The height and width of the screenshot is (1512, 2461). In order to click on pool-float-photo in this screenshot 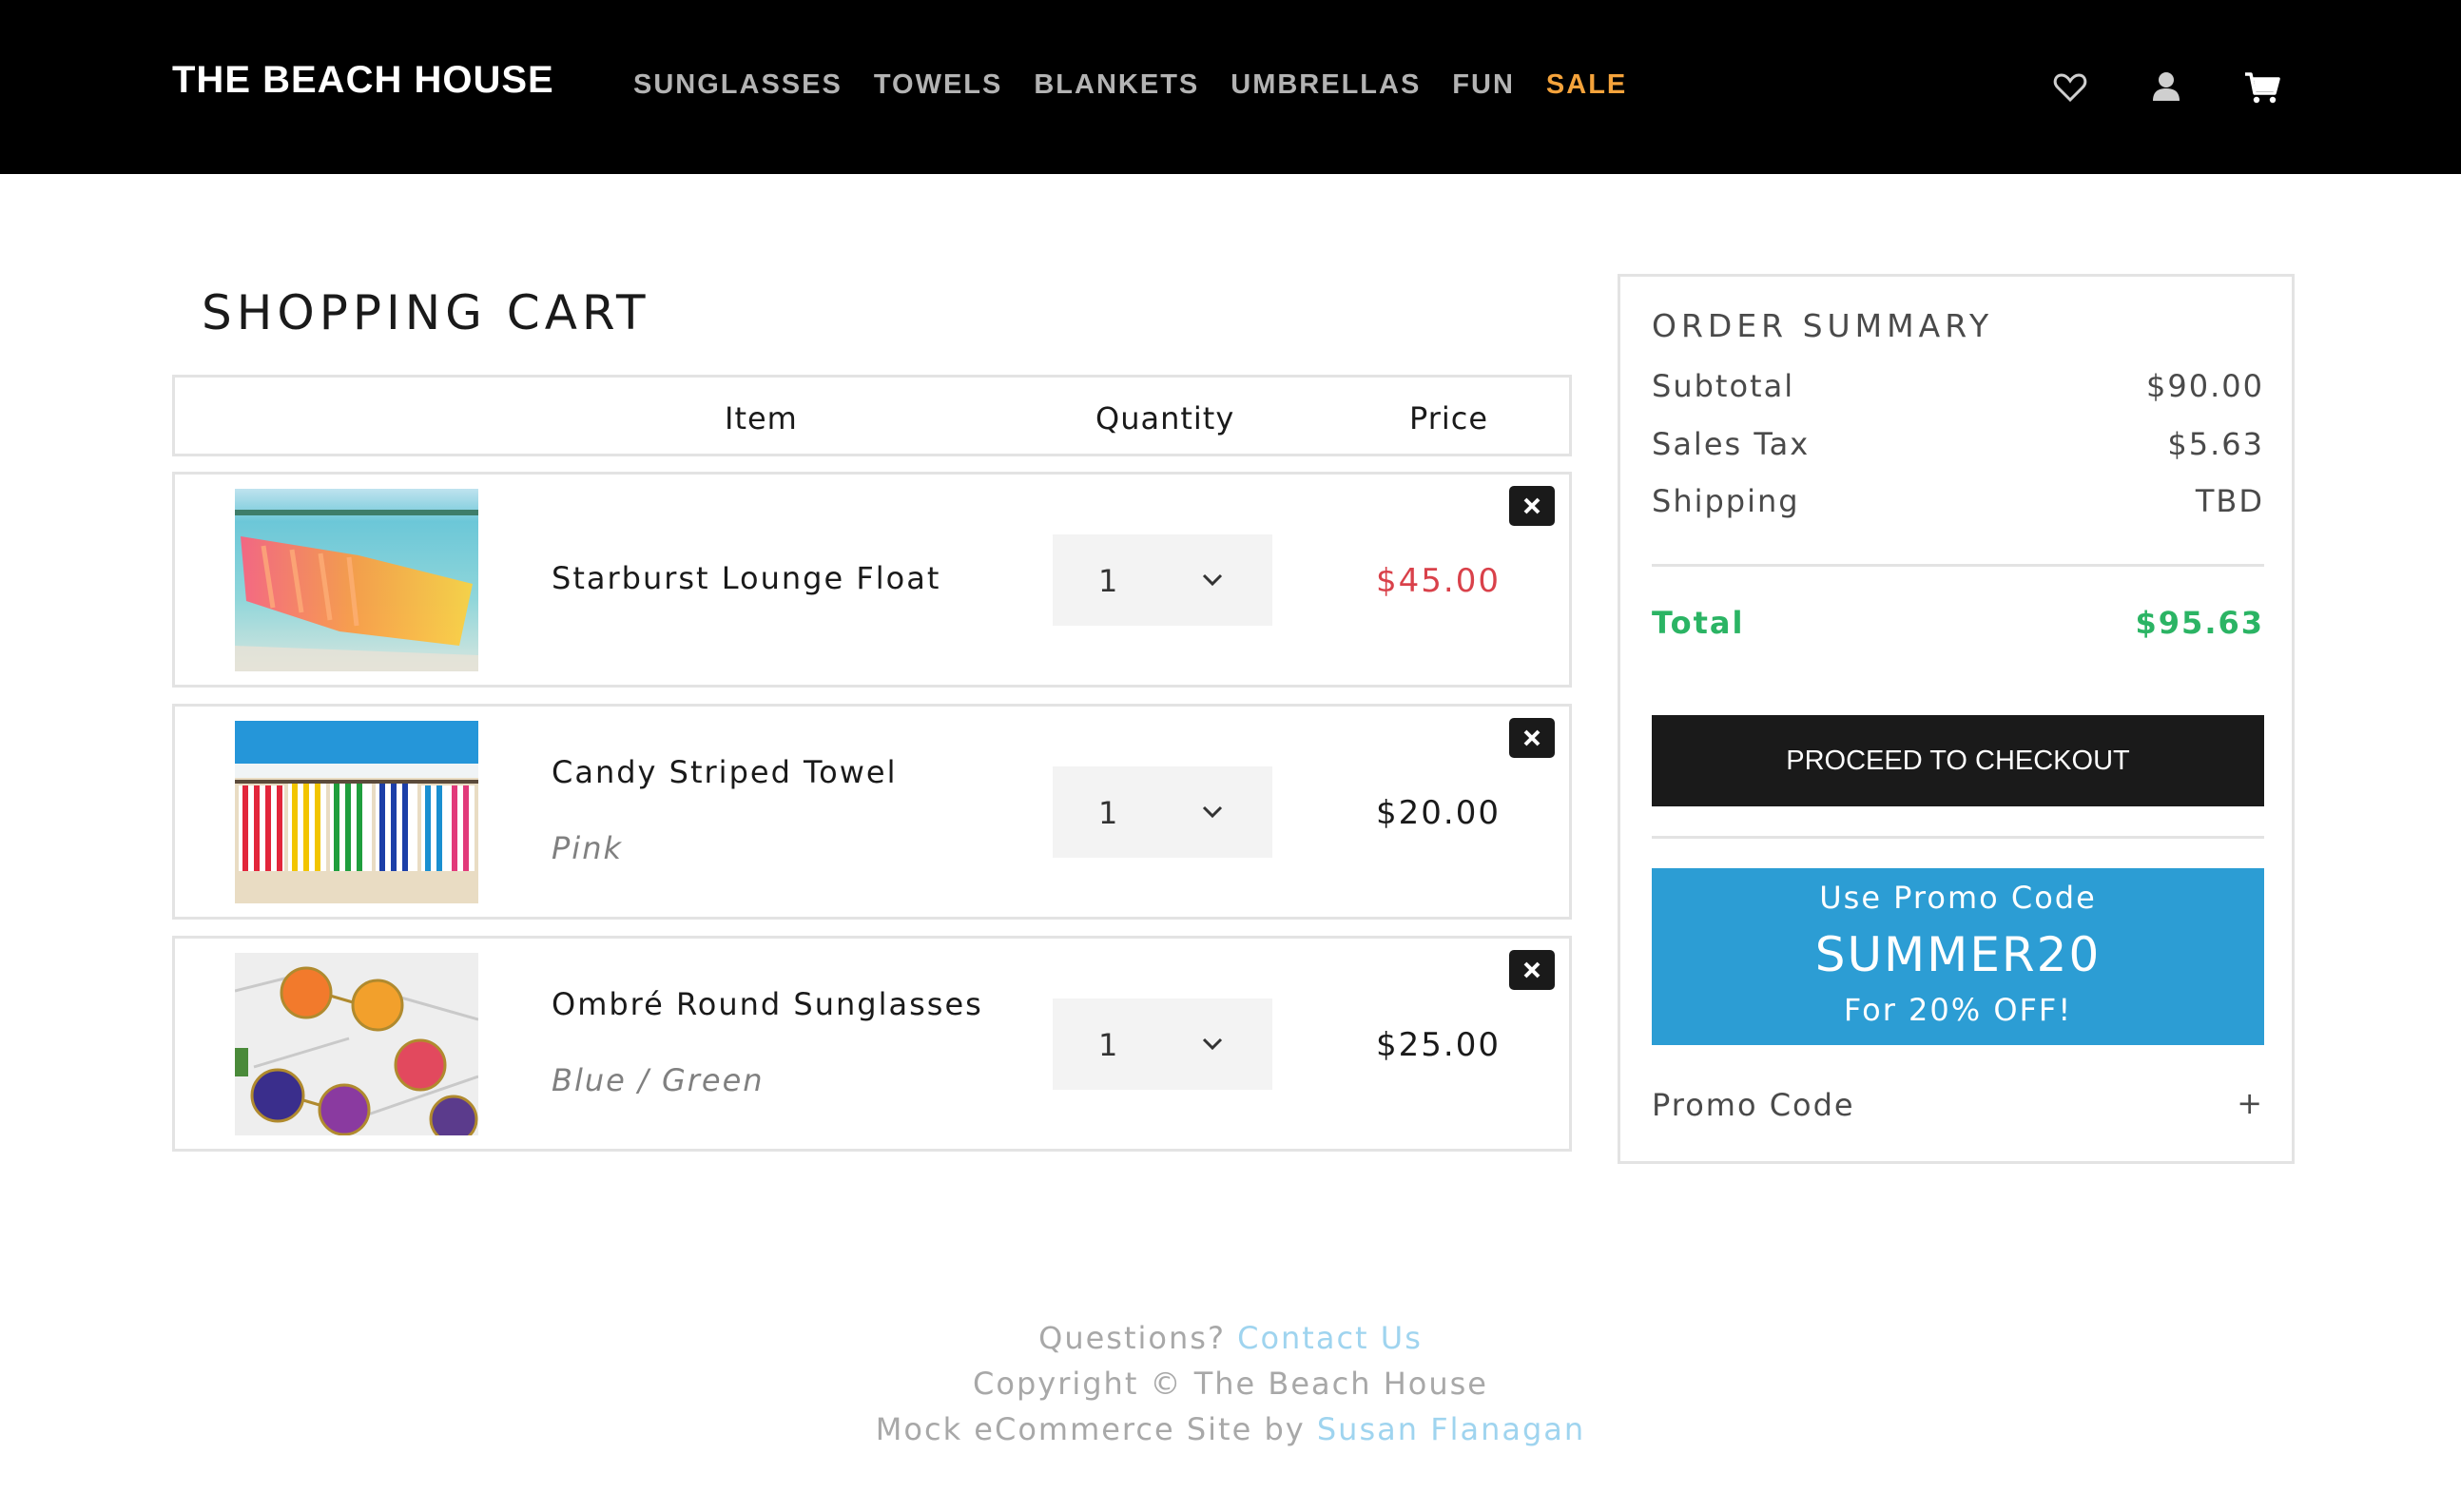, I will do `click(356, 580)`.